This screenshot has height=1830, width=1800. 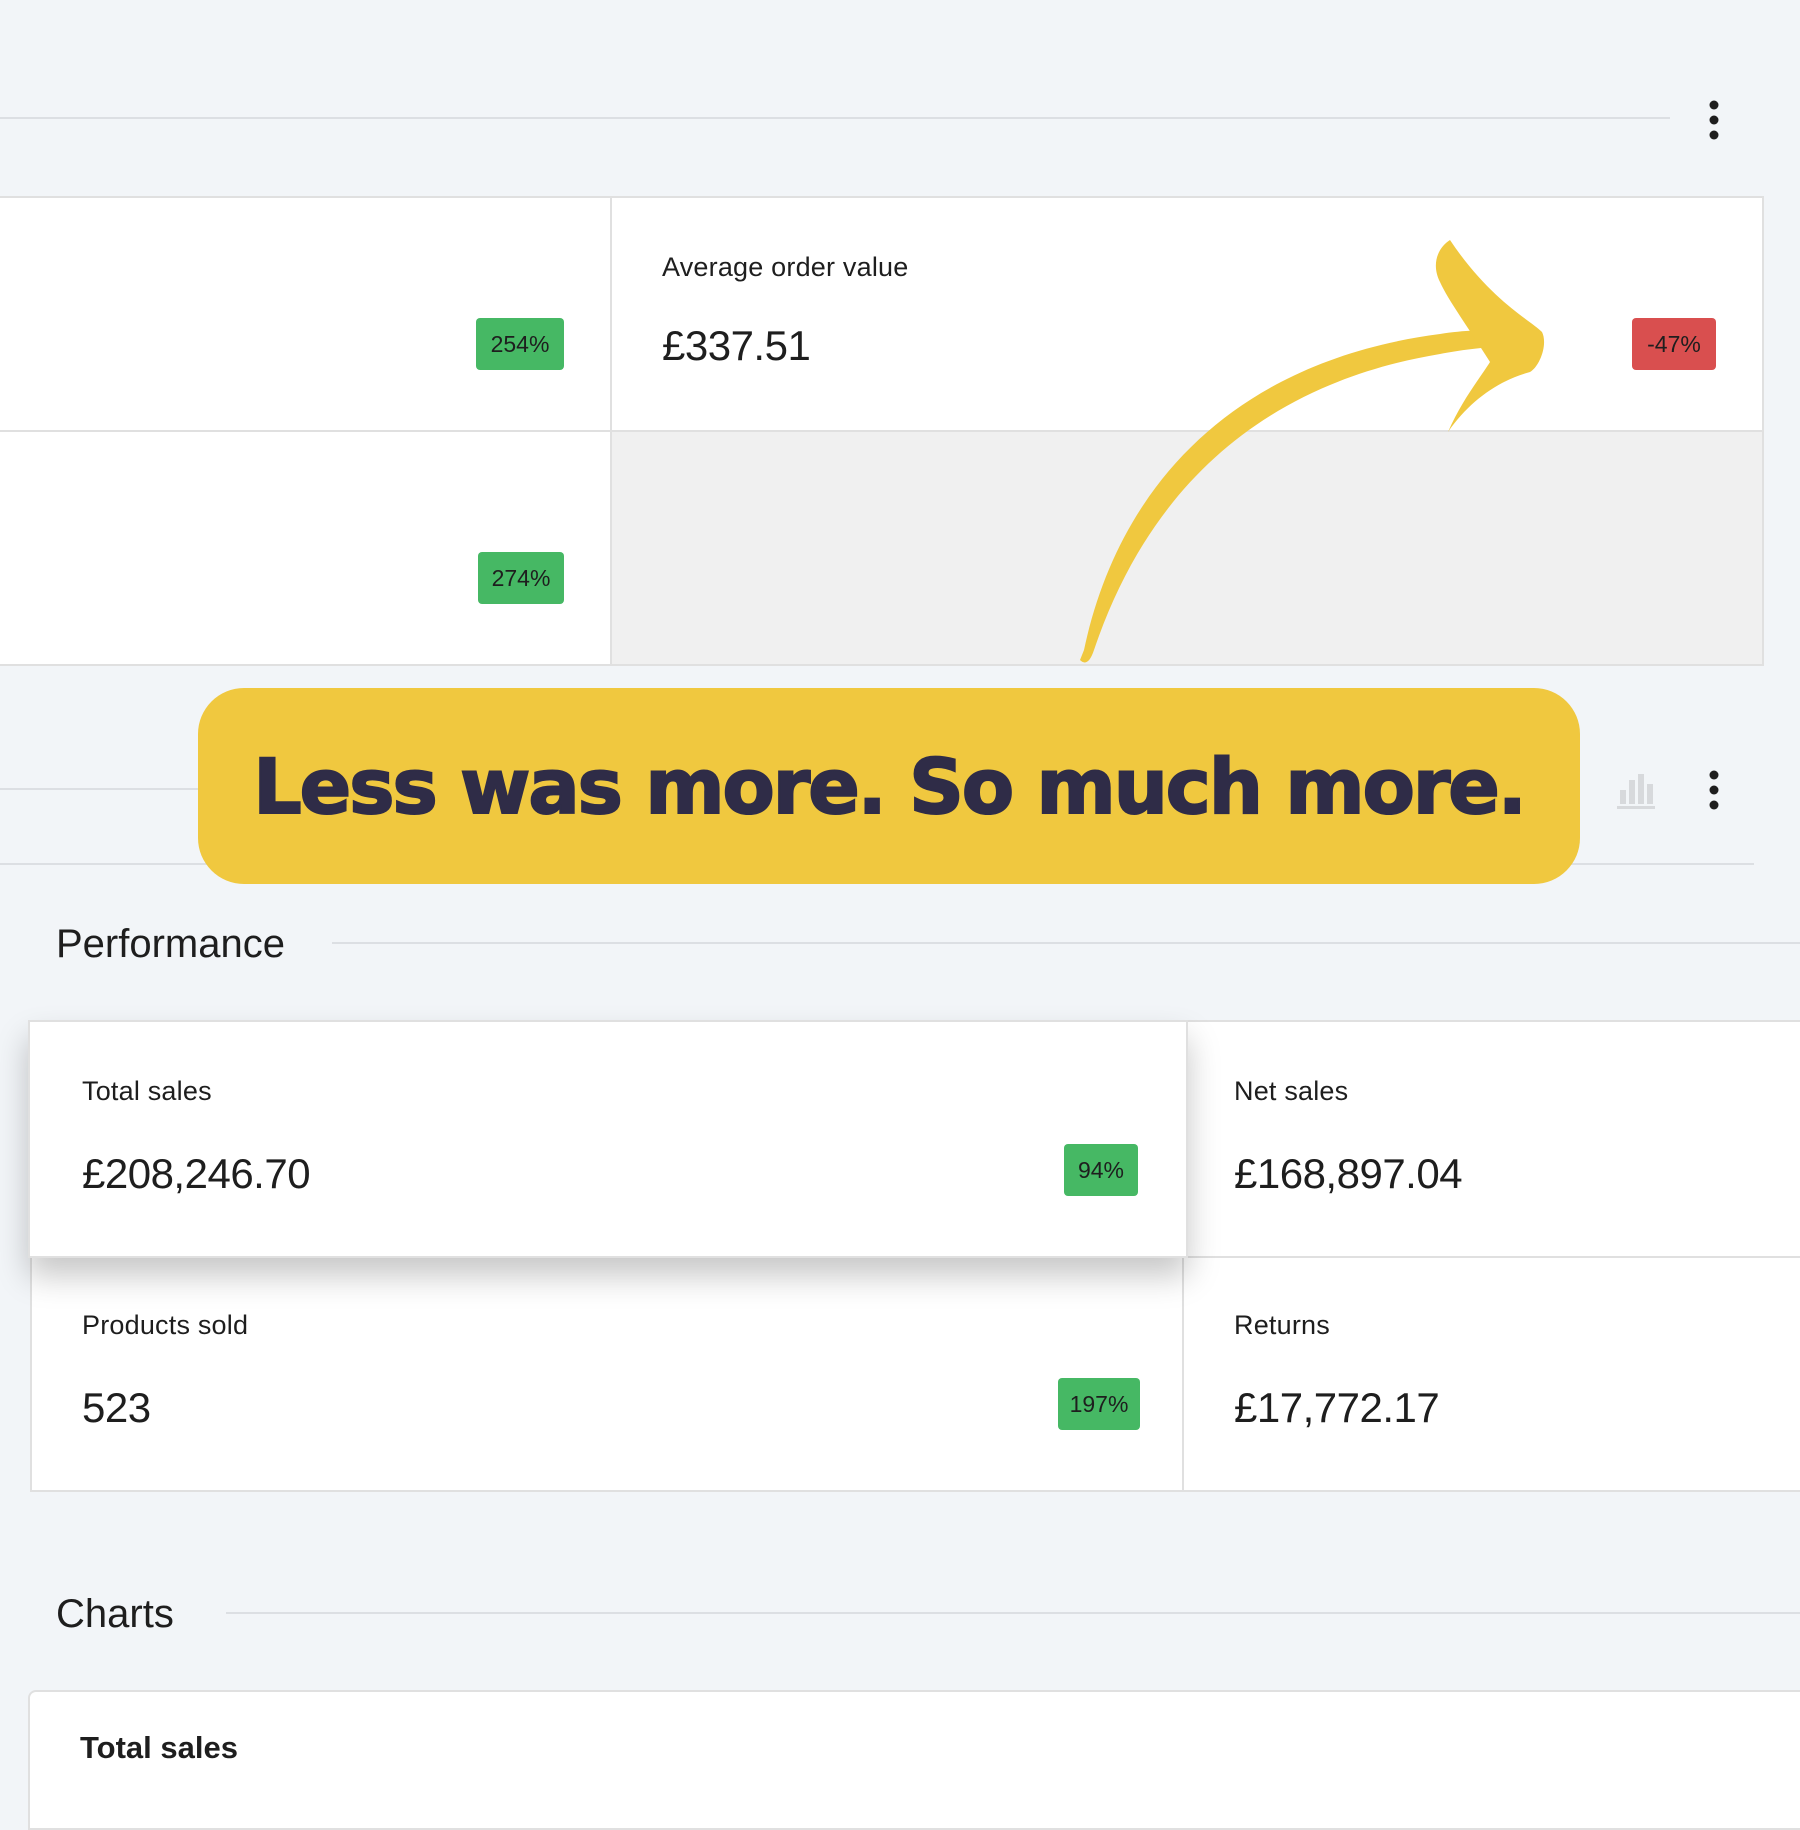 What do you see at coordinates (1187, 548) in the screenshot?
I see `empty-cell` at bounding box center [1187, 548].